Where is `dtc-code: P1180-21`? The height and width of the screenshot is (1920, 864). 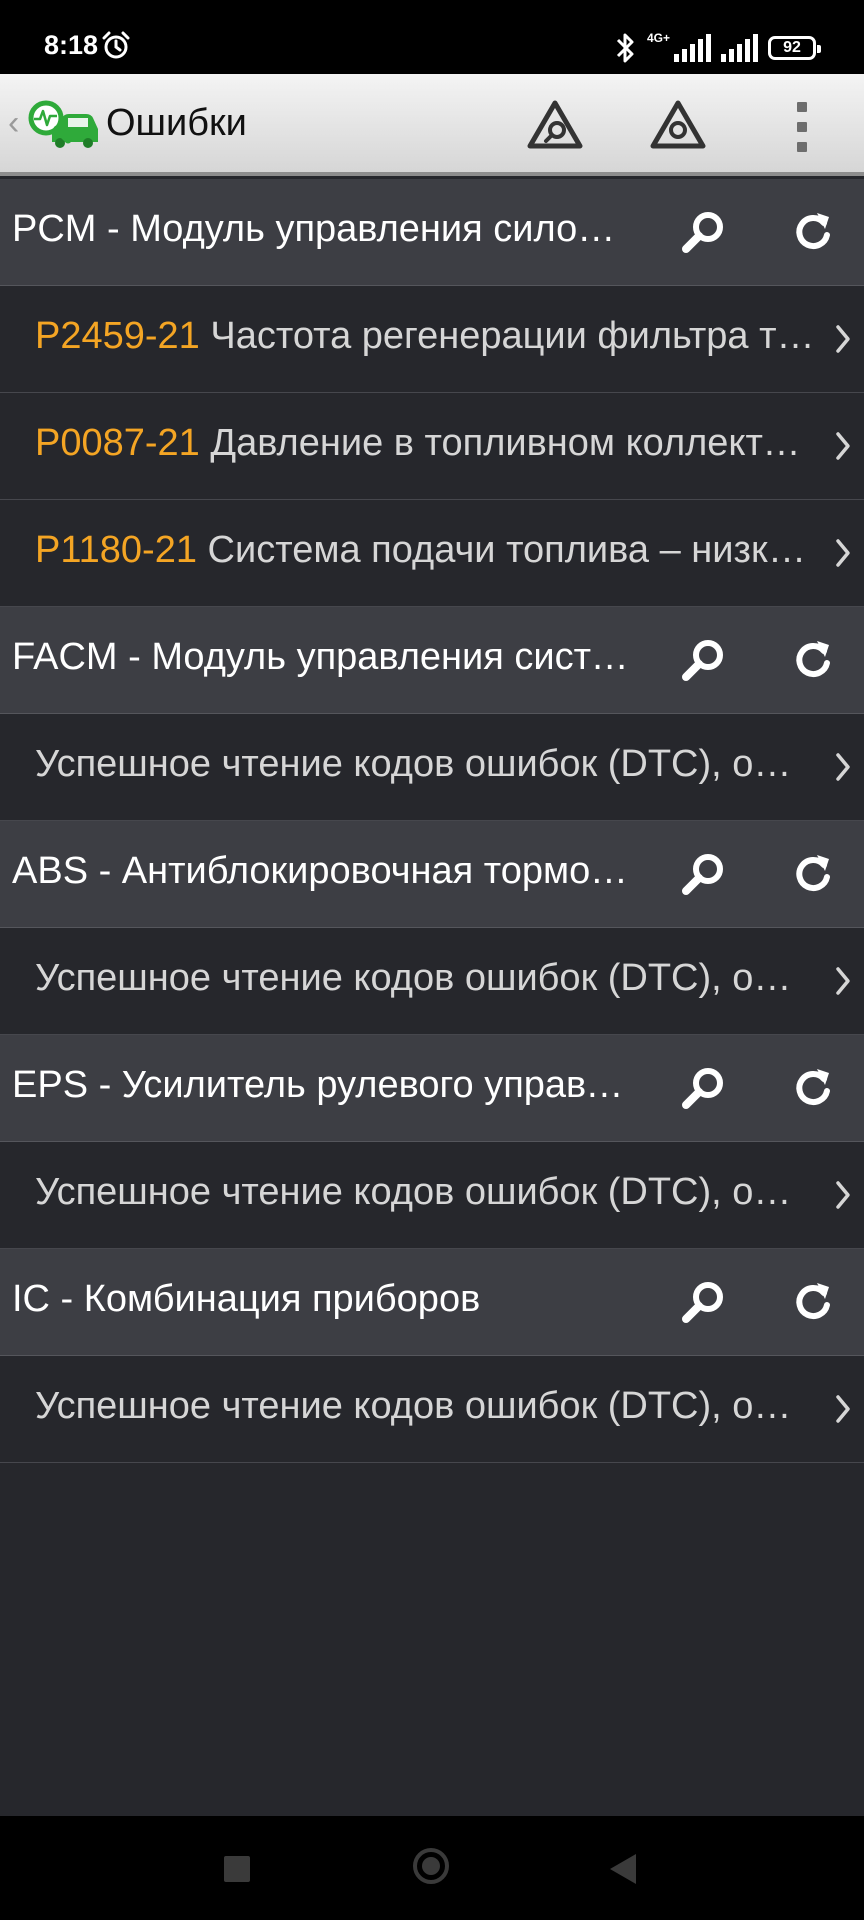
dtc-code: P1180-21 is located at coordinates (116, 550).